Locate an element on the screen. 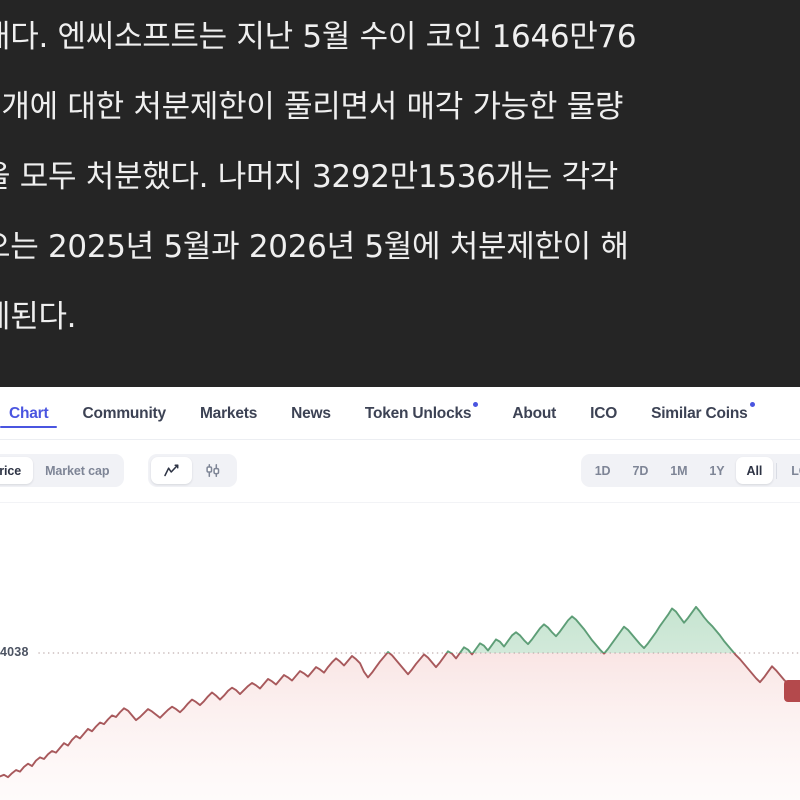 The image size is (800, 800). tab-label: Community is located at coordinates (124, 413).